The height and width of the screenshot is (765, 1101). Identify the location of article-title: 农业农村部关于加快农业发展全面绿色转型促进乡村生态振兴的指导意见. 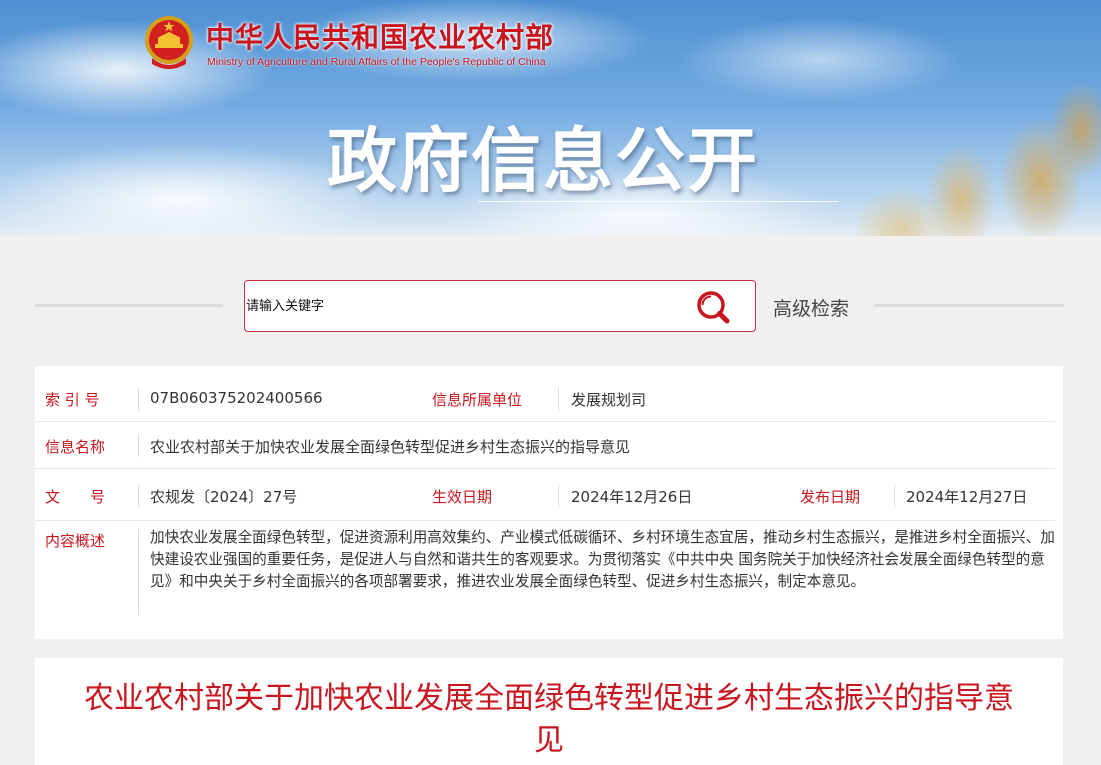
(549, 719).